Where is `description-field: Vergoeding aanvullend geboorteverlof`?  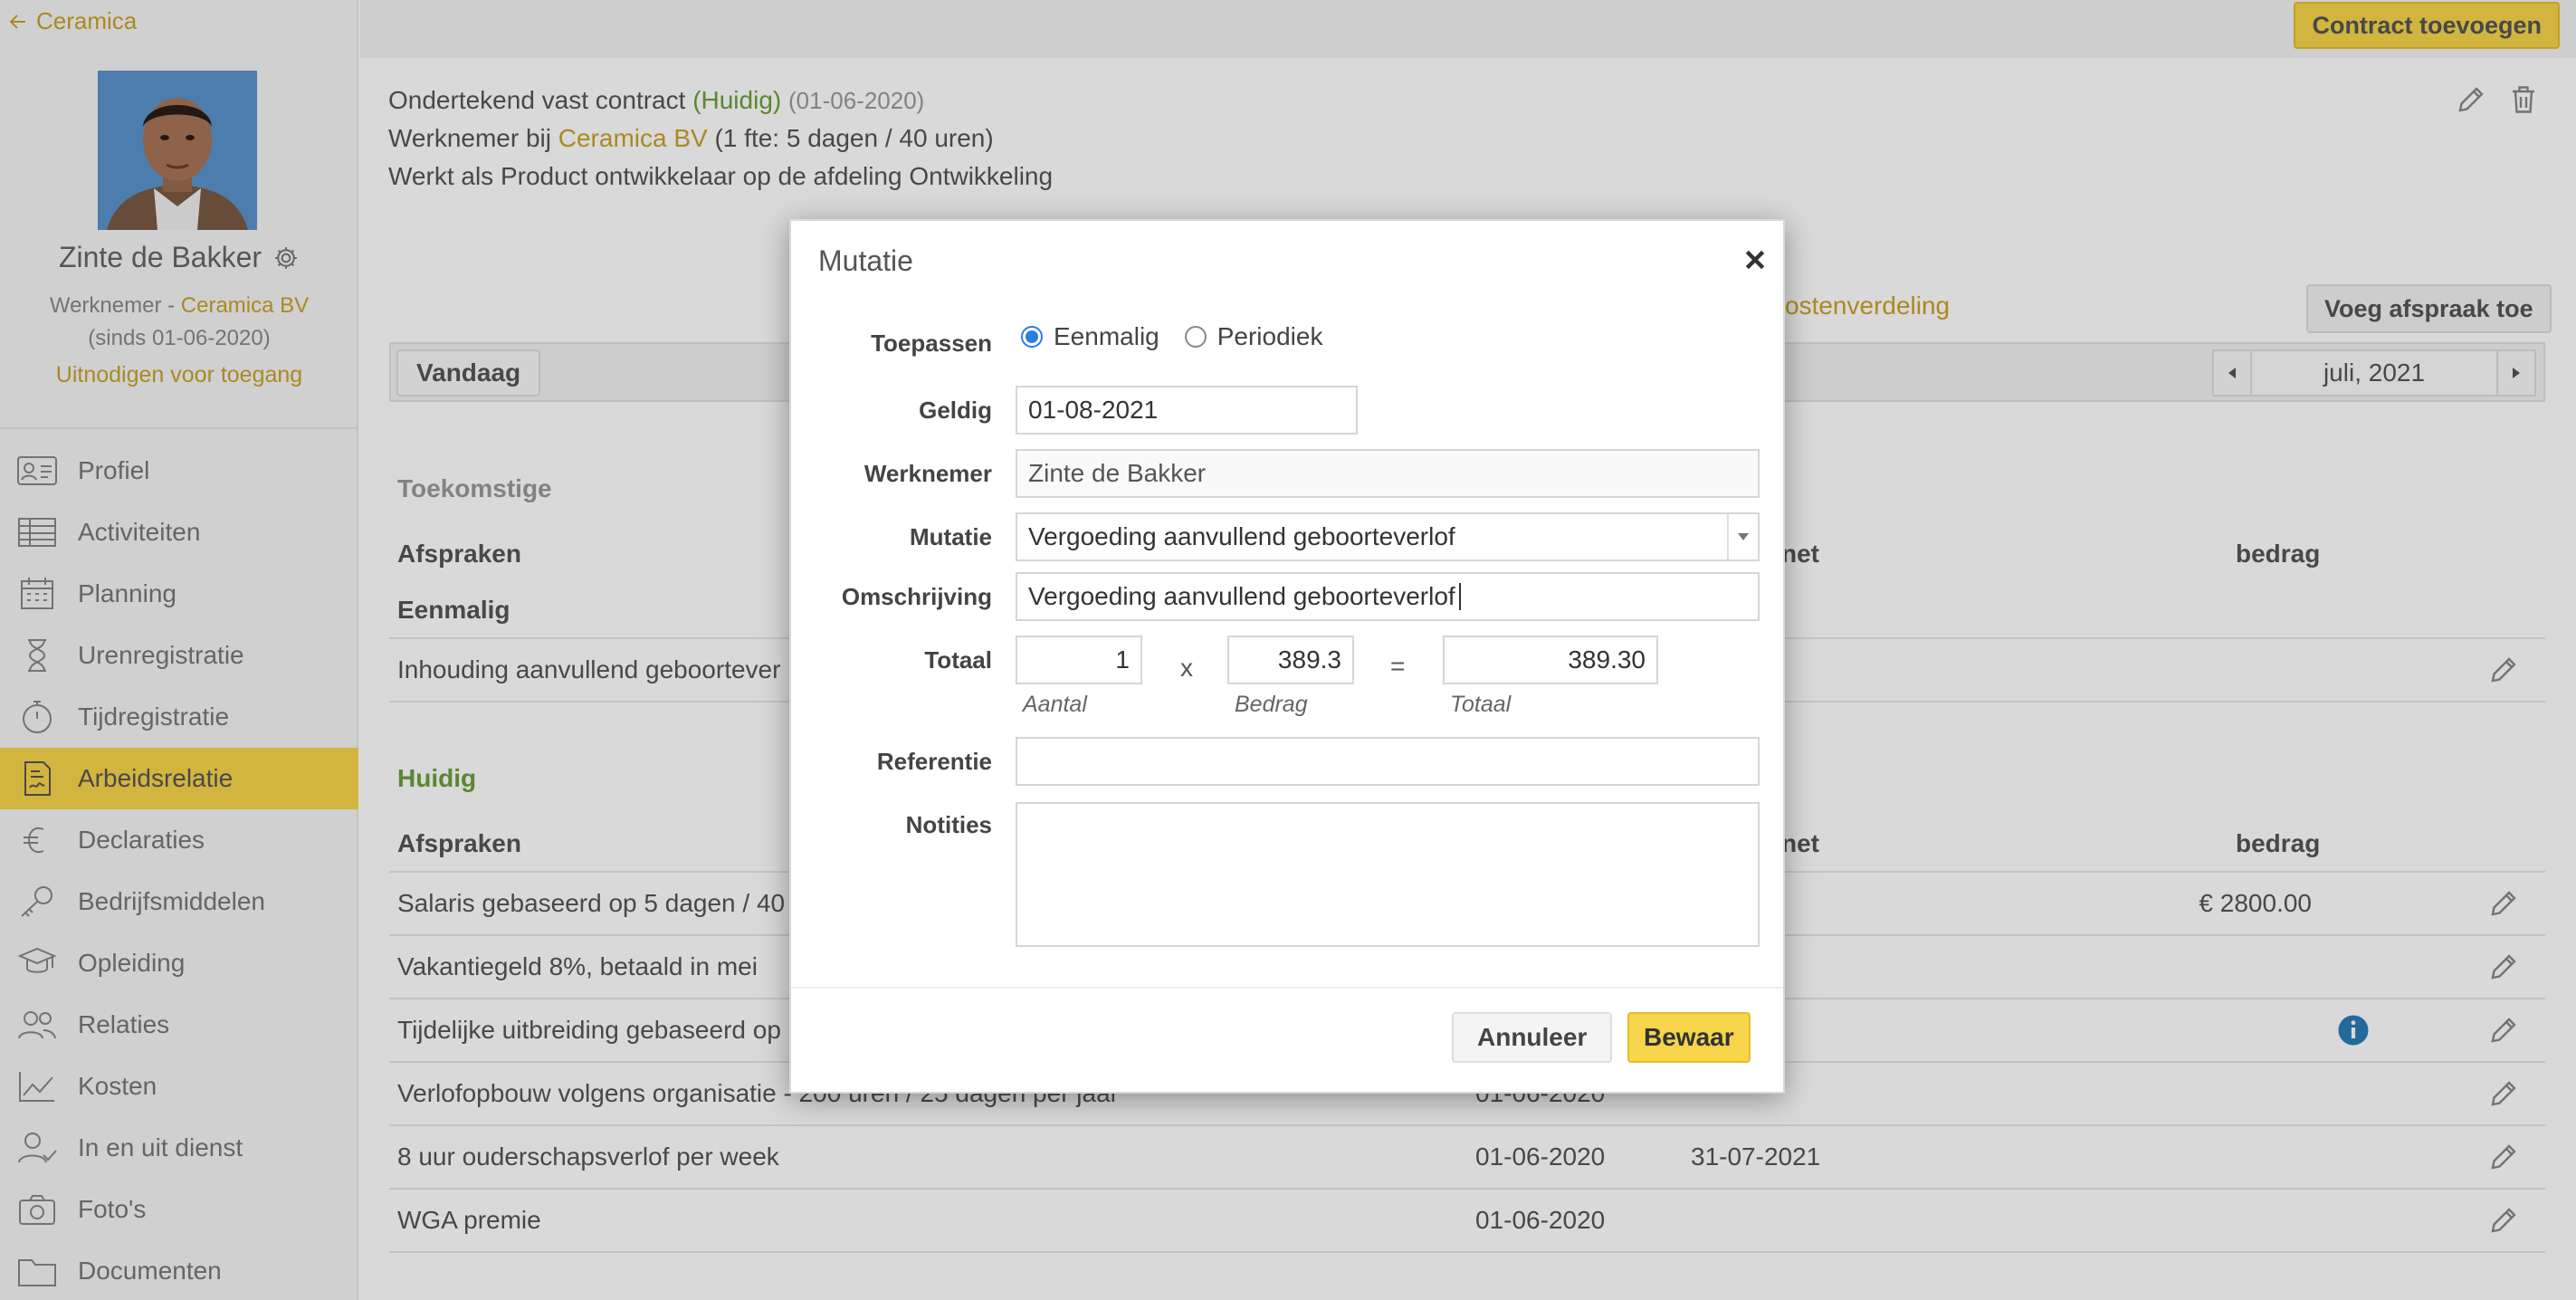
description-field: Vergoeding aanvullend geboorteverlof is located at coordinates (1388, 596).